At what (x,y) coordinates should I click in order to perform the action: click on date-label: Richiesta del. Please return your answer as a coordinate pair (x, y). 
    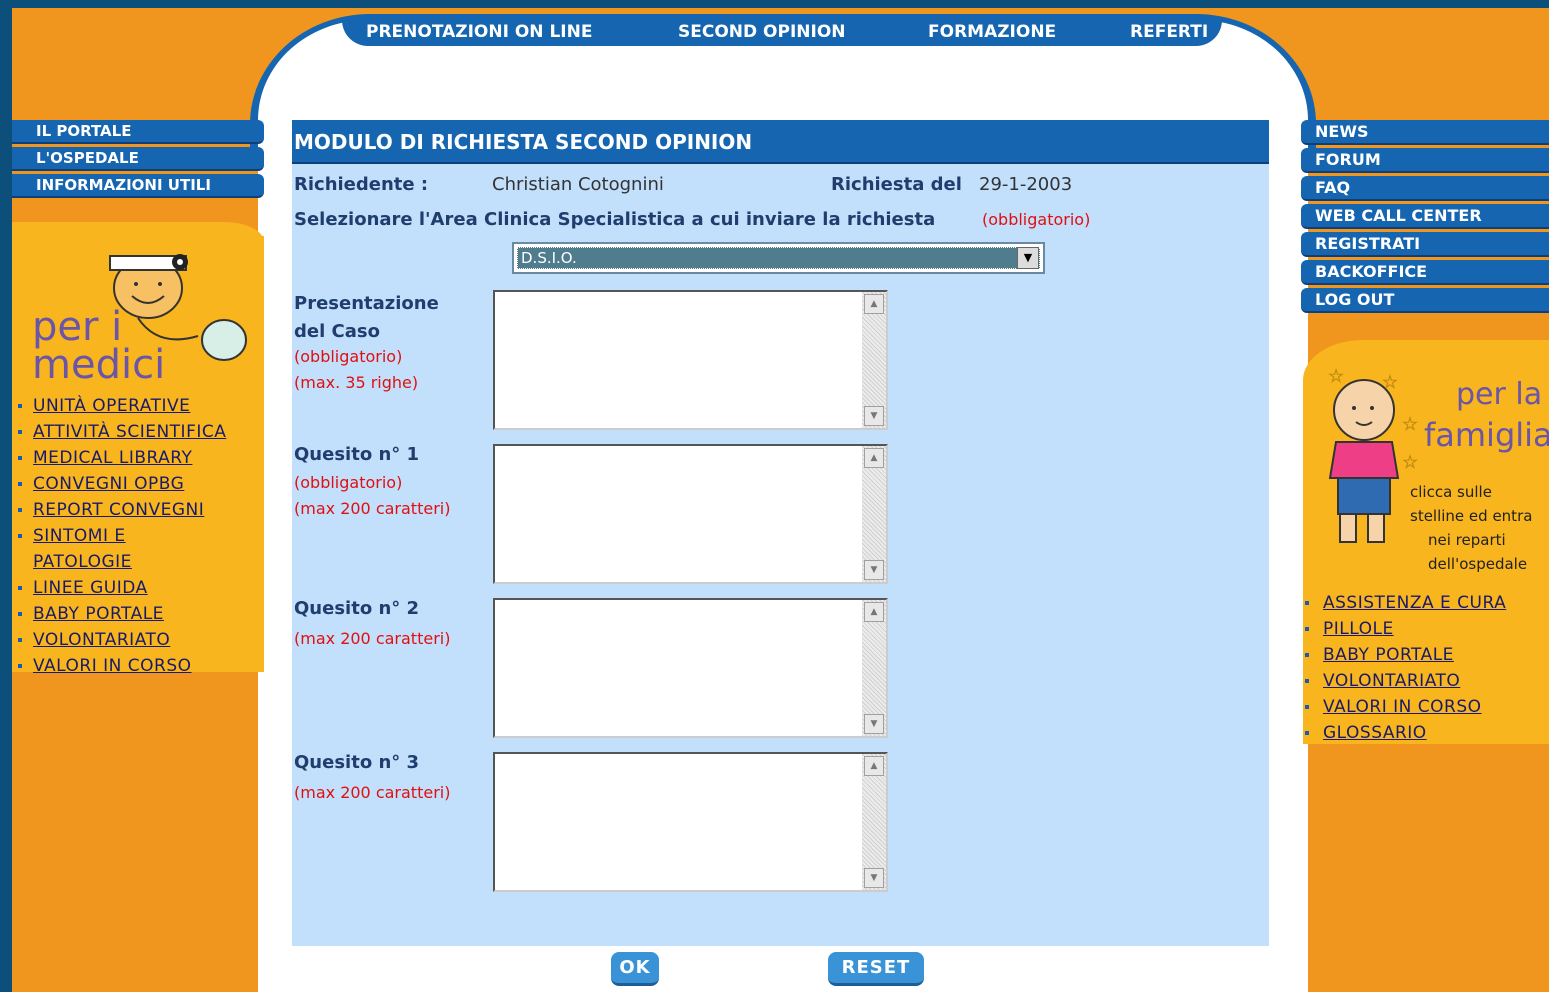
    Looking at the image, I should click on (896, 184).